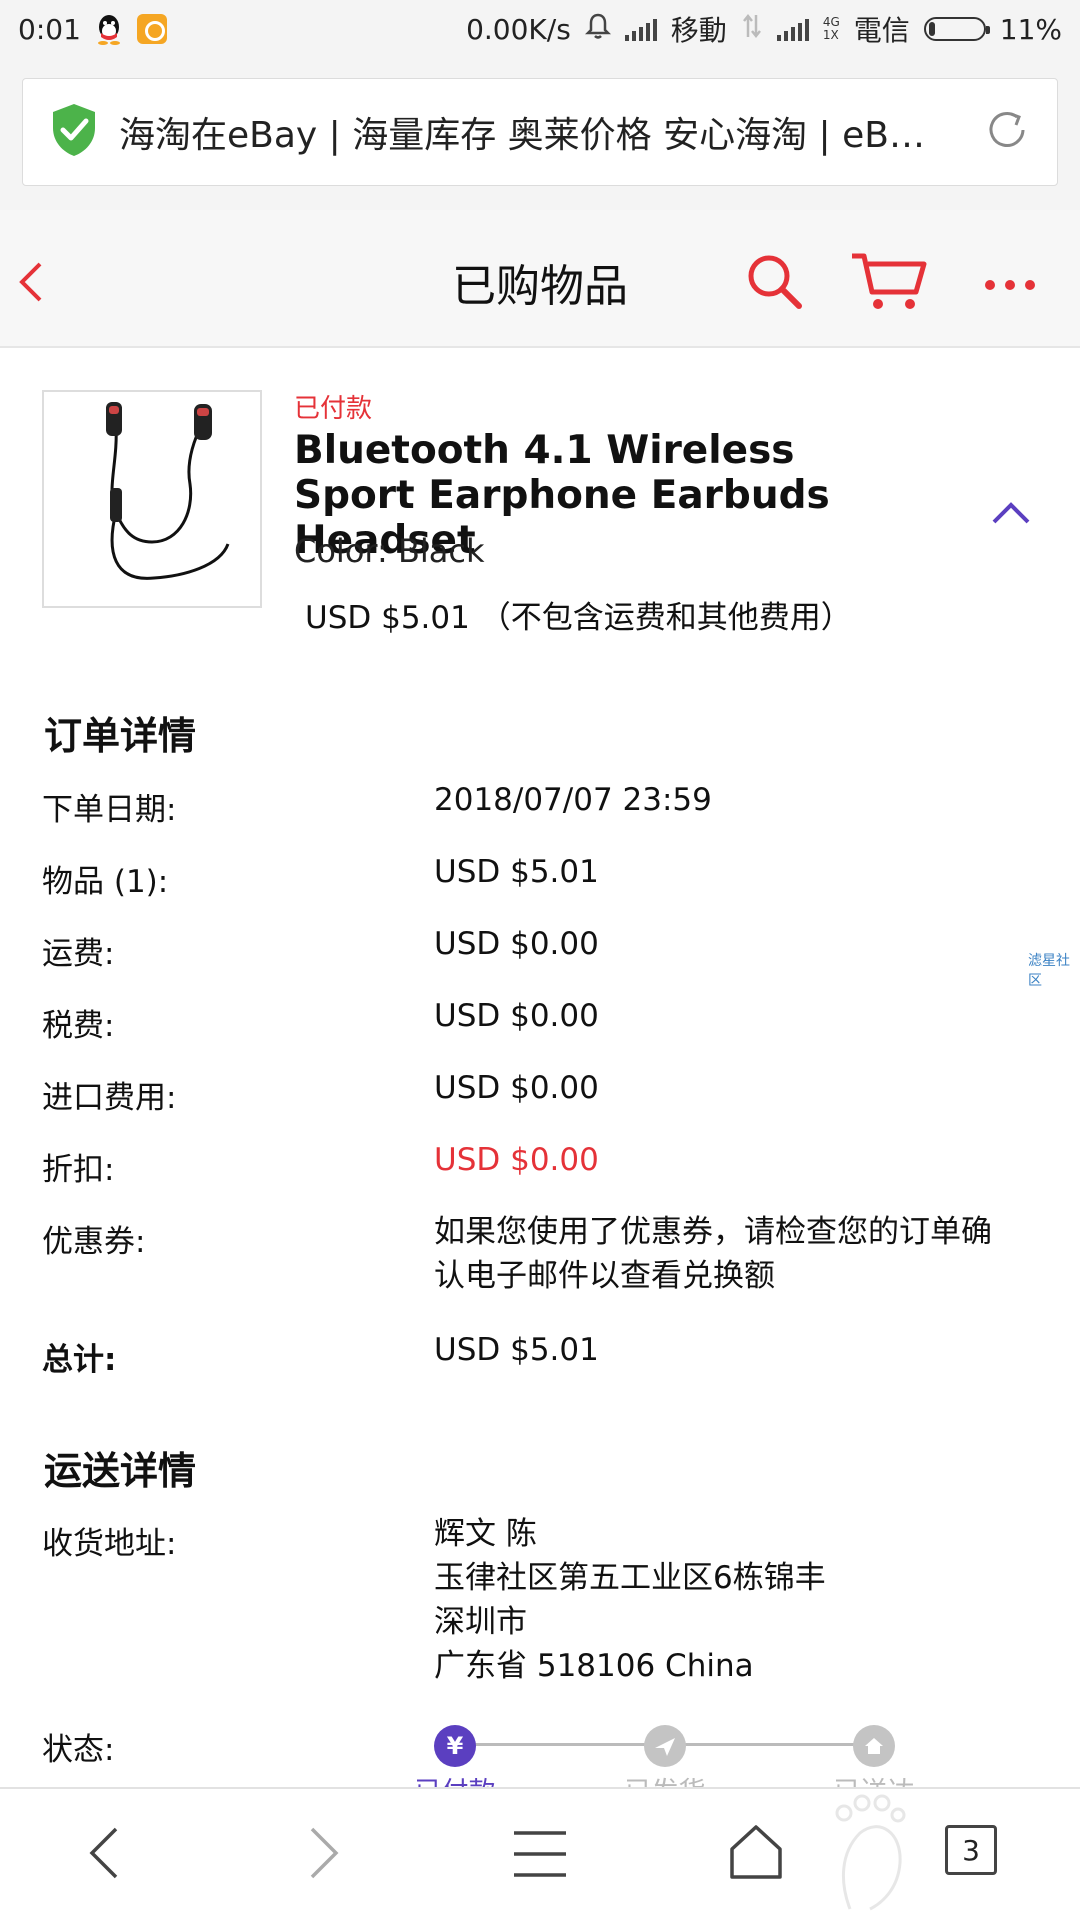  I want to click on signal-icon, so click(640, 29).